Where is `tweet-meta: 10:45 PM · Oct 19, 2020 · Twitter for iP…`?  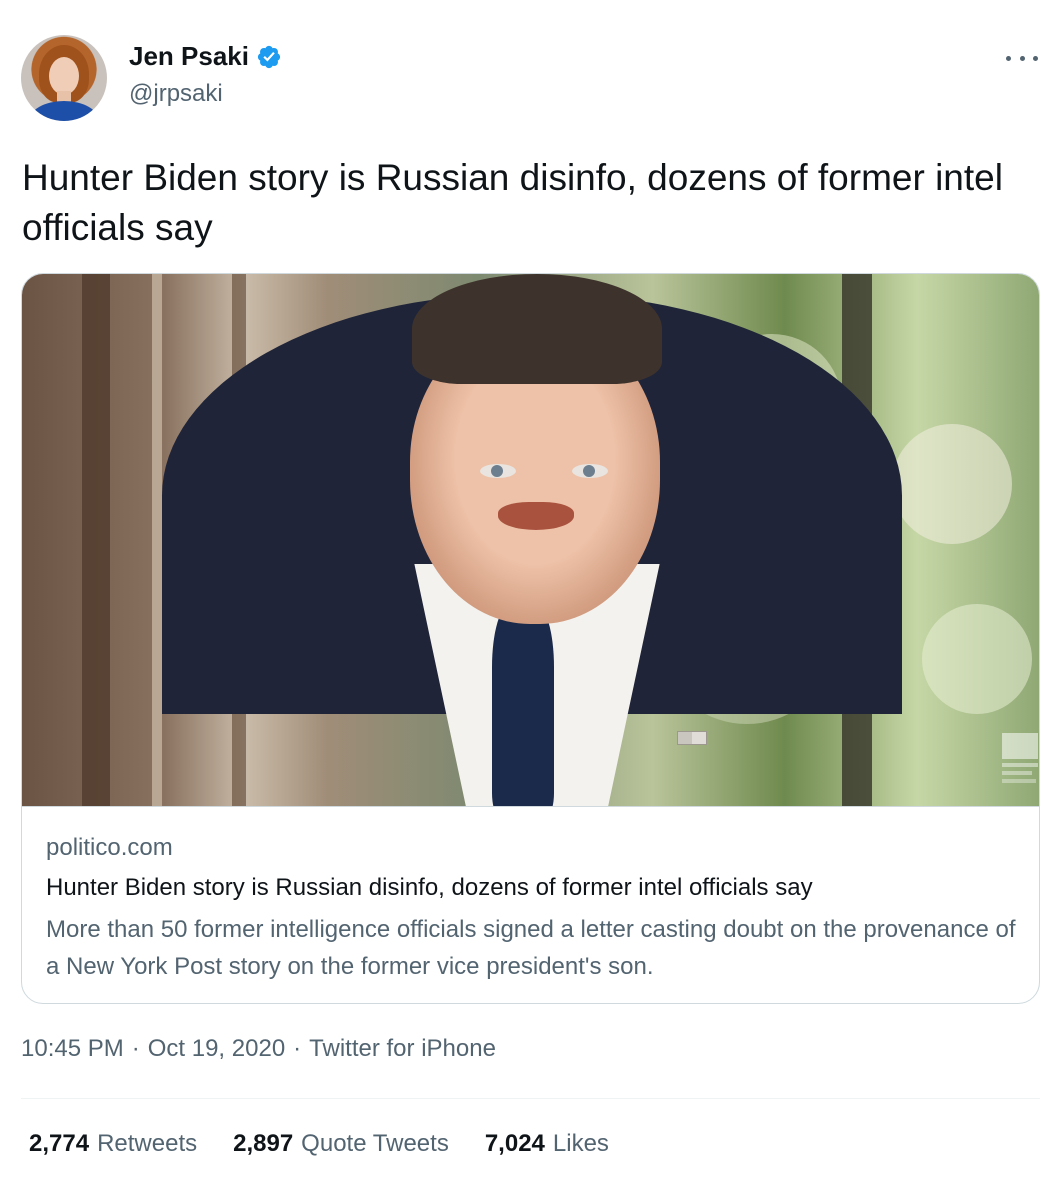 tweet-meta: 10:45 PM · Oct 19, 2020 · Twitter for iP… is located at coordinates (258, 1049).